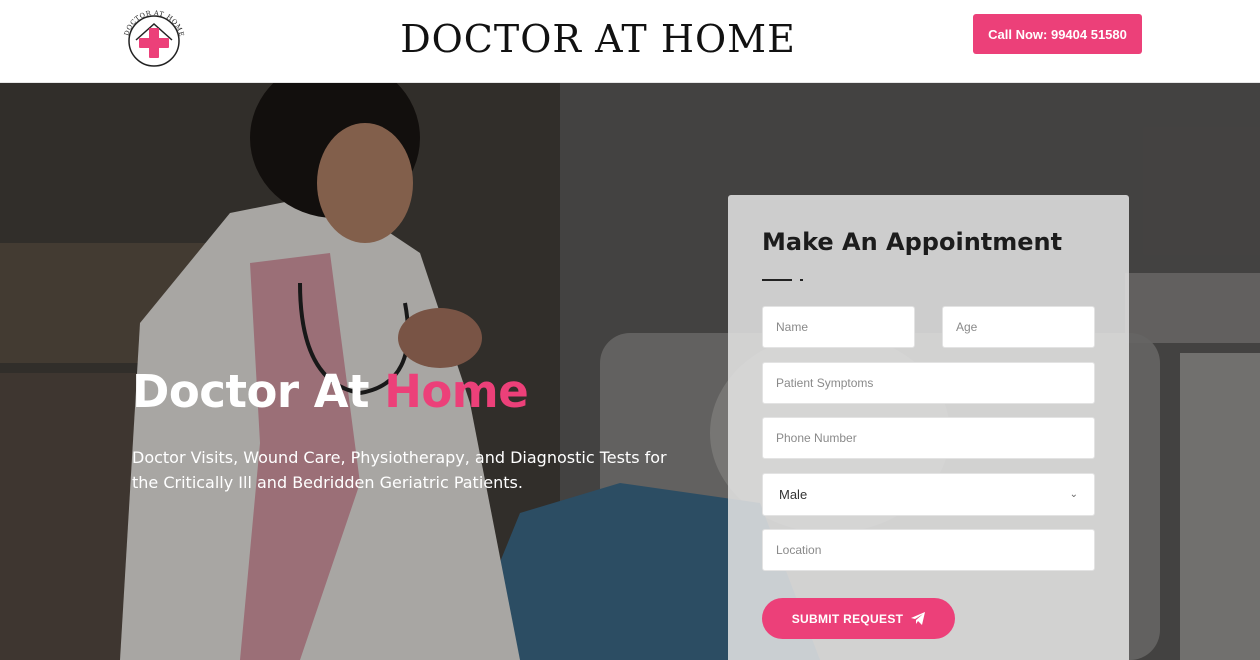 Image resolution: width=1260 pixels, height=660 pixels. I want to click on hero-title-main: Doctor At, so click(258, 391).